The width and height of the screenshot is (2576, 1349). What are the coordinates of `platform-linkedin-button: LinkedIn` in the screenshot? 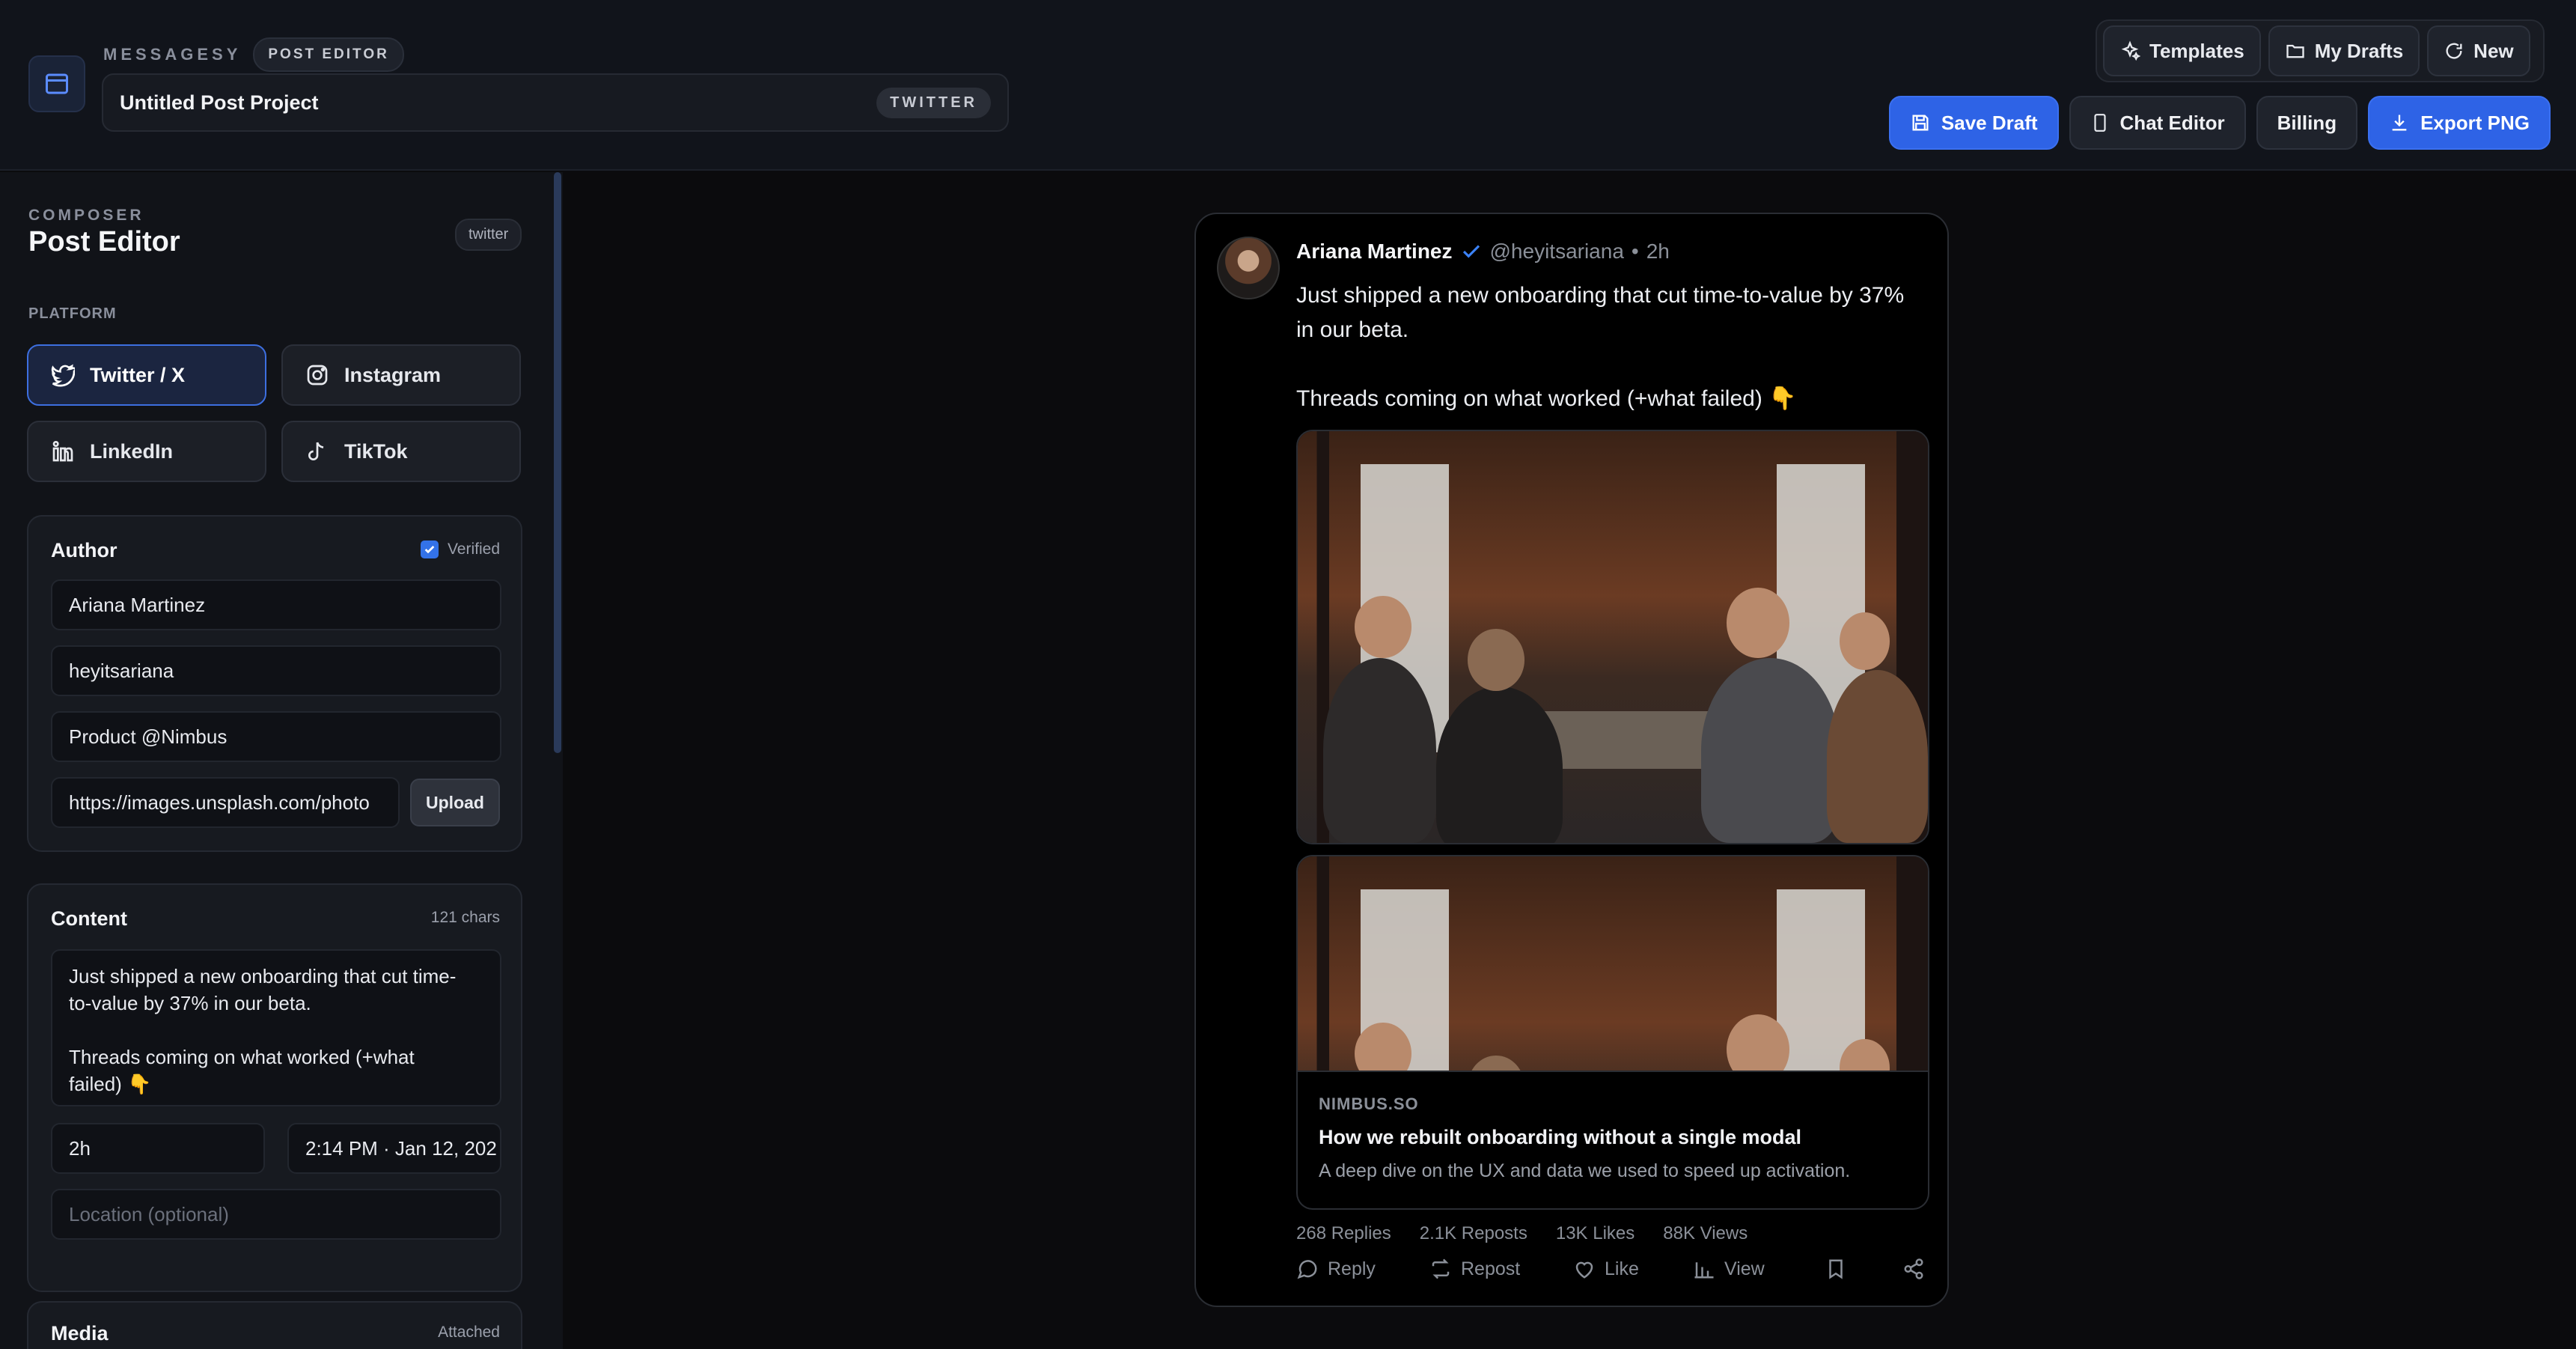 It's located at (146, 451).